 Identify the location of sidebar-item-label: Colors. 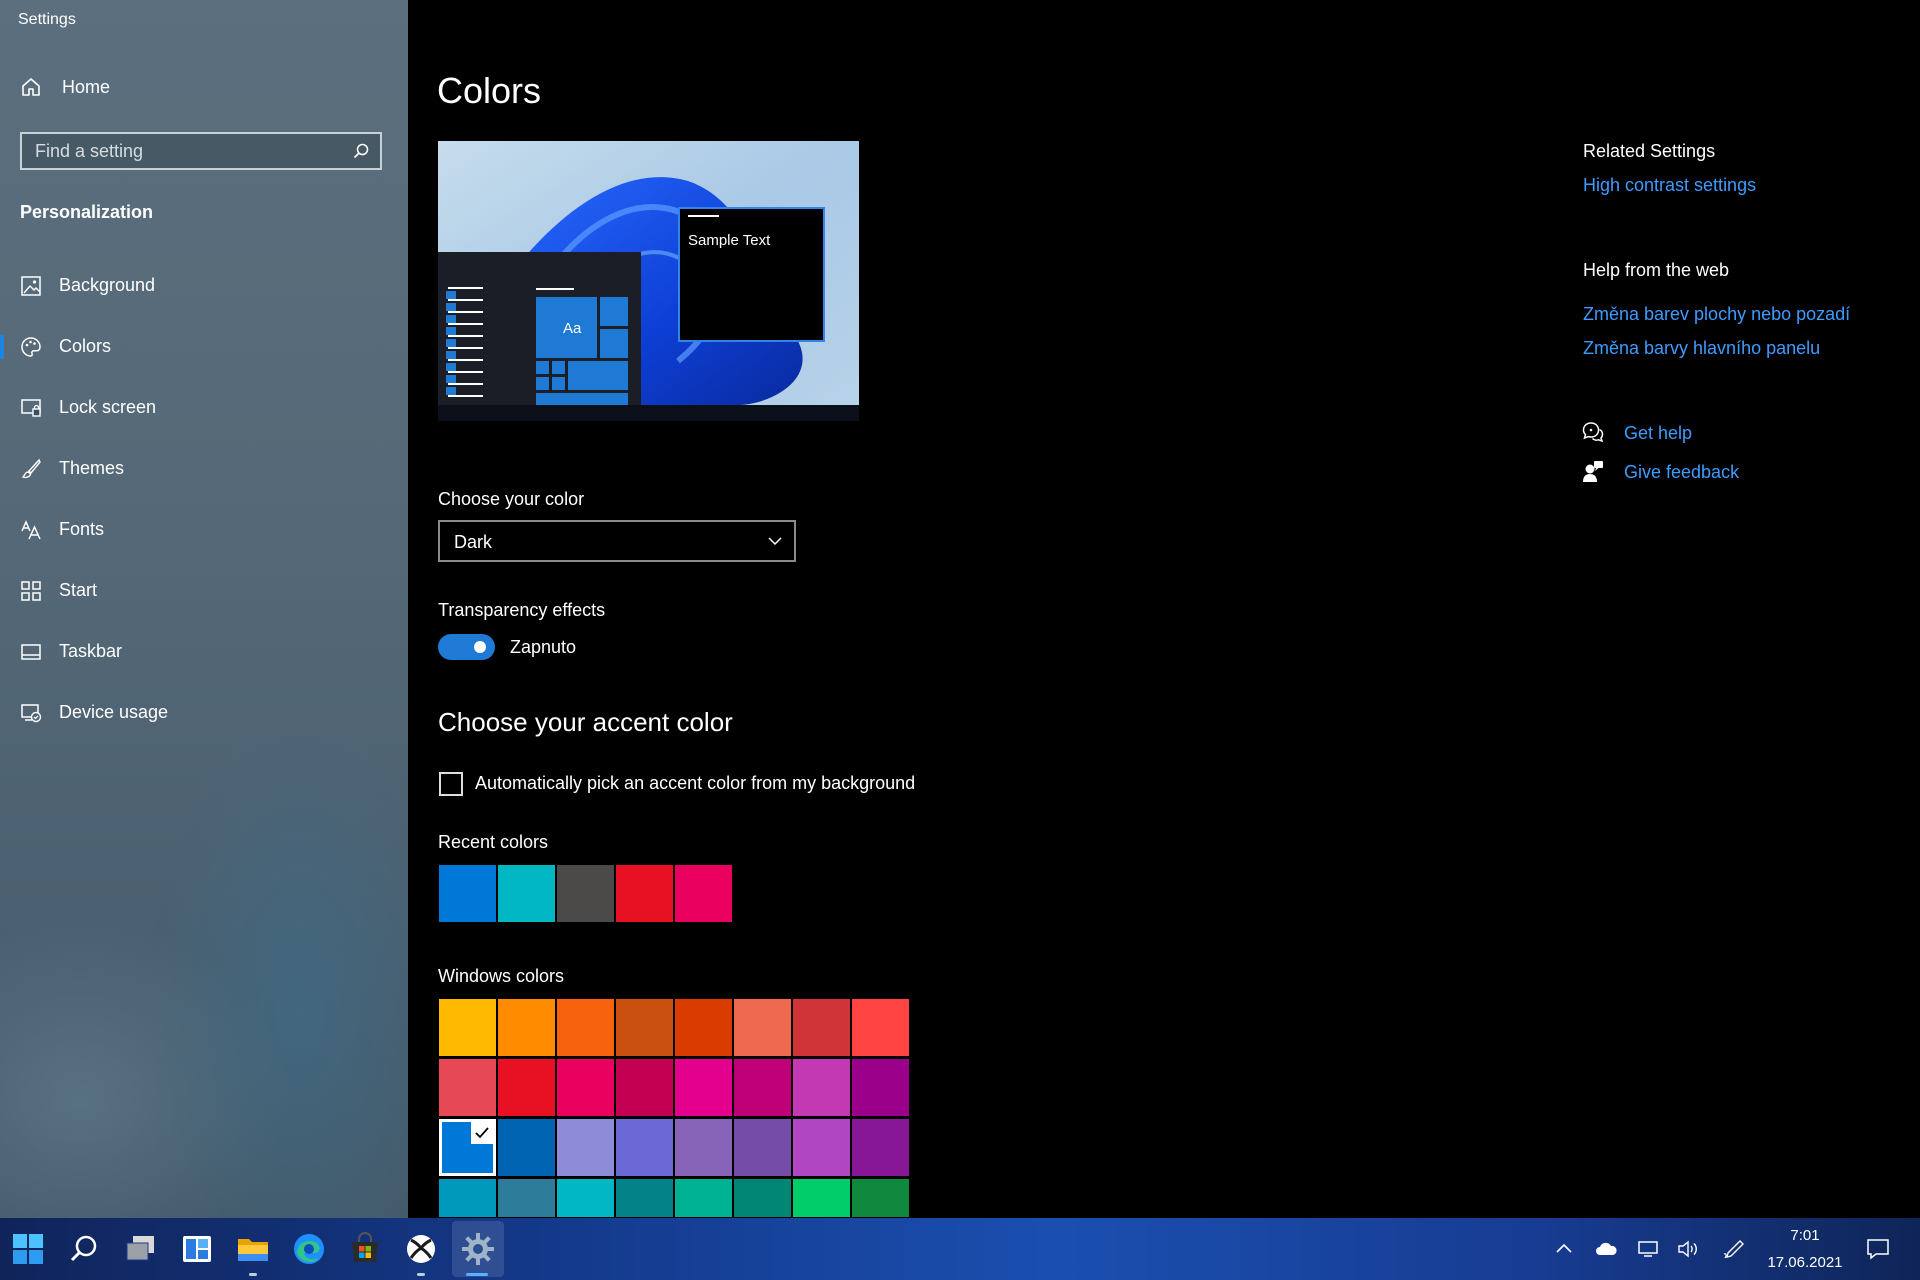
(85, 346).